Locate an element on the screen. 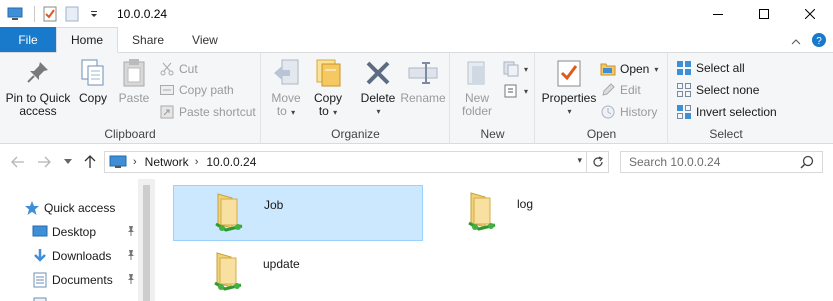 Image resolution: width=833 pixels, height=301 pixels. collapse-ribbon-icon is located at coordinates (796, 42).